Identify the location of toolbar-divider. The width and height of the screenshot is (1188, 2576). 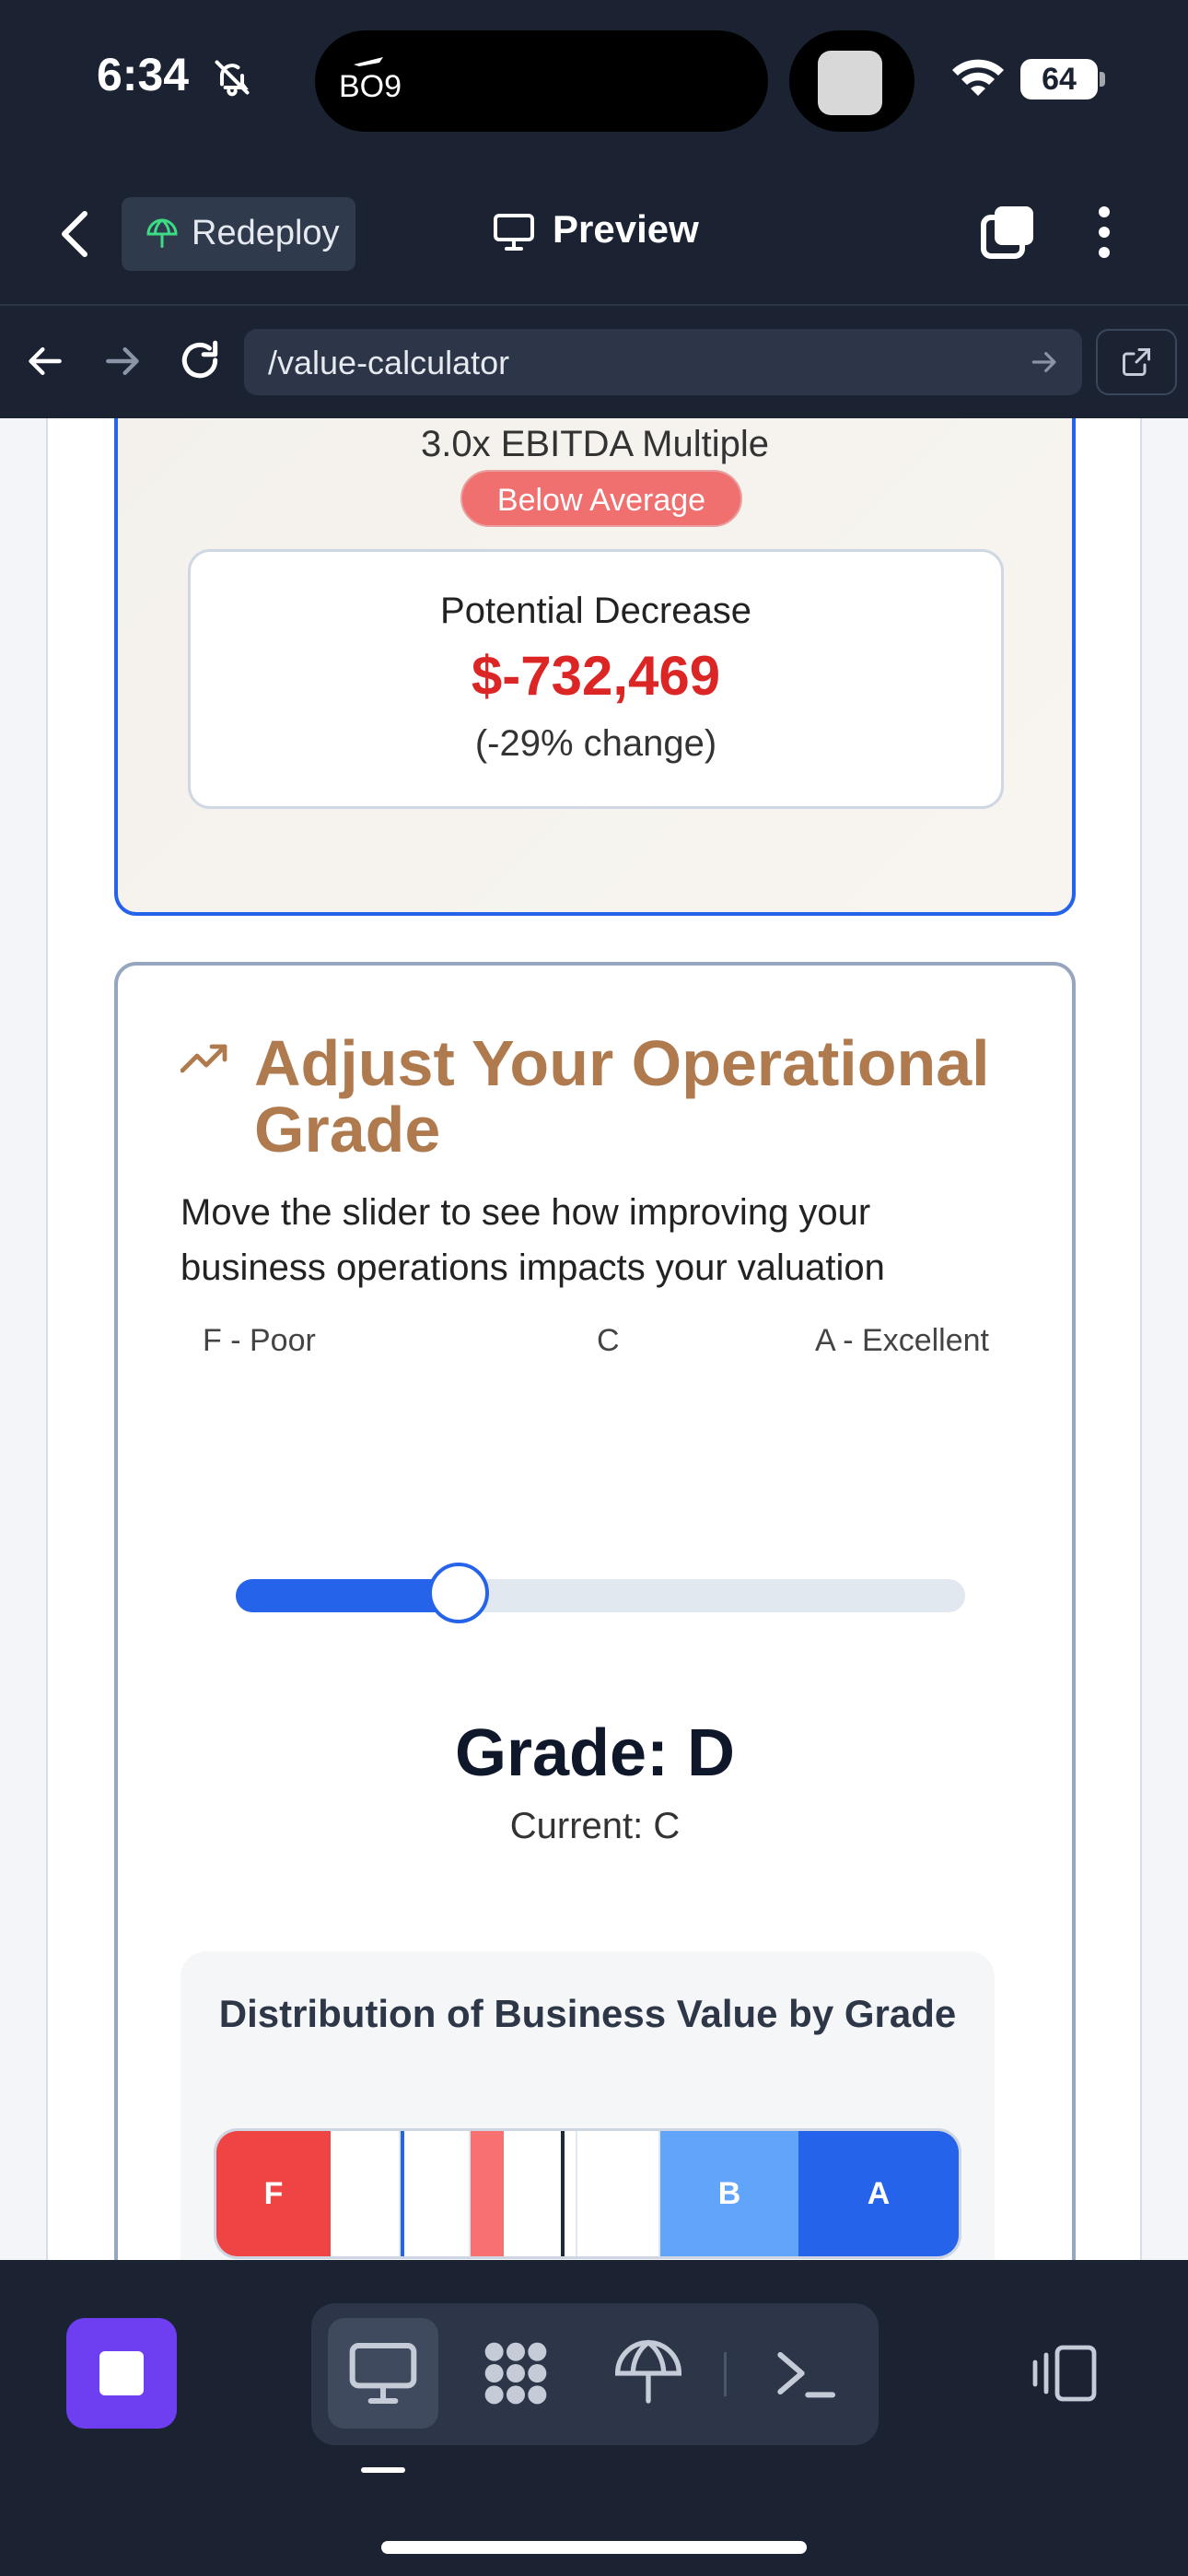
(725, 2374).